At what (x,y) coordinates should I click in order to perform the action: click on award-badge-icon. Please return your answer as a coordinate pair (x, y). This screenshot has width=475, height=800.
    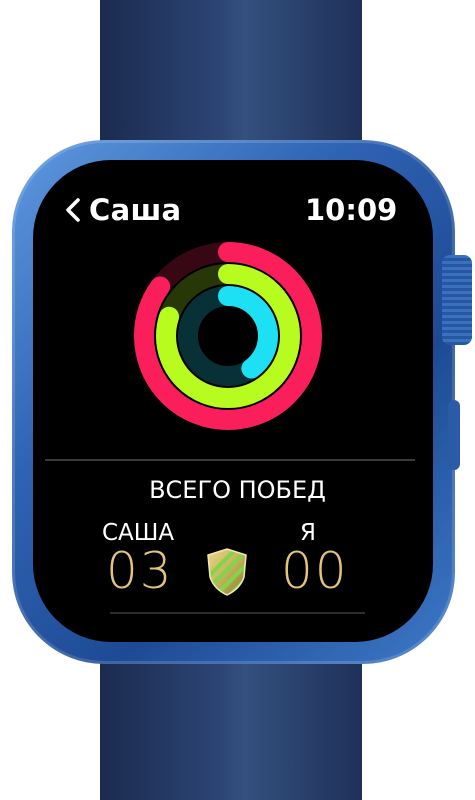
    Looking at the image, I should click on (227, 572).